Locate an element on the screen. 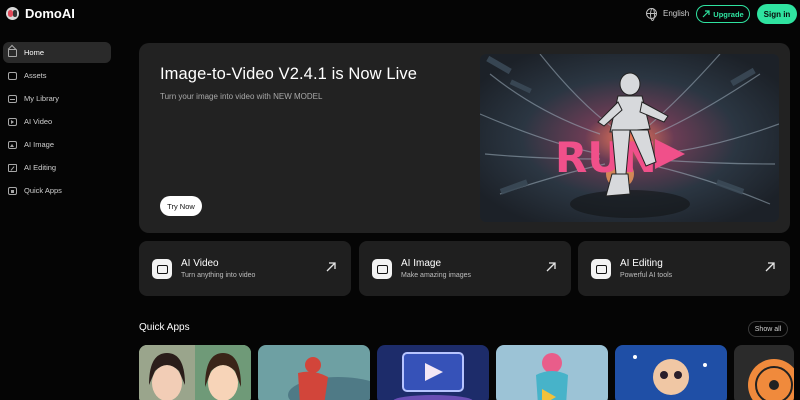 The image size is (800, 400). anime-portrait-thumbnail is located at coordinates (195, 372).